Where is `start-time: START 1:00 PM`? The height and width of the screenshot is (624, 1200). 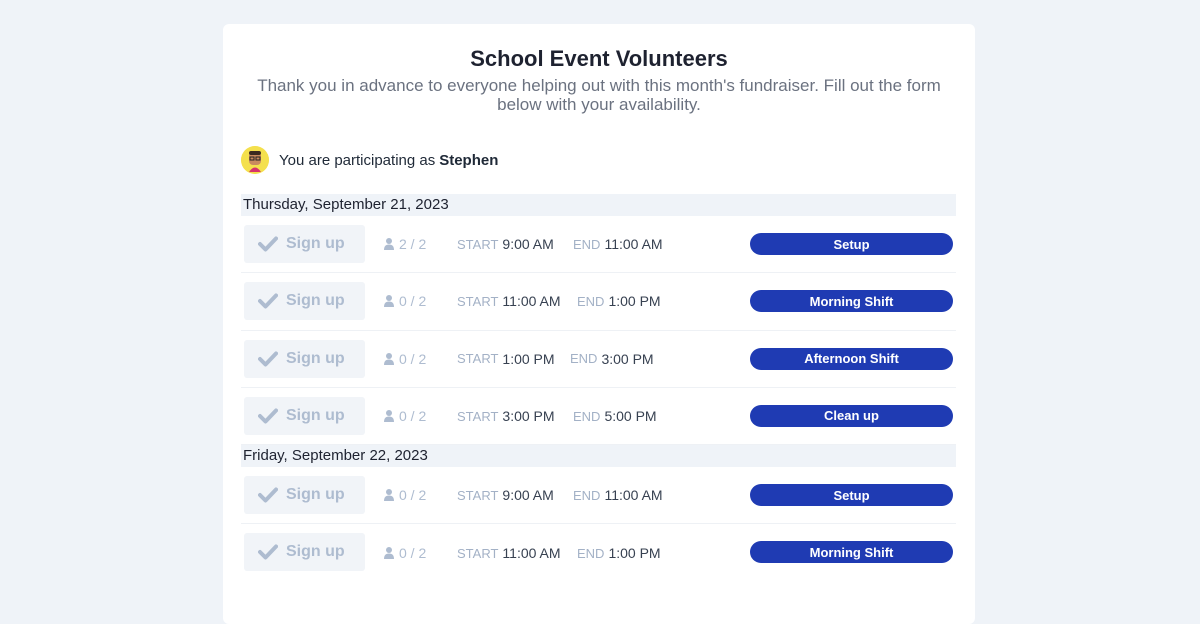
start-time: START 1:00 PM is located at coordinates (506, 359).